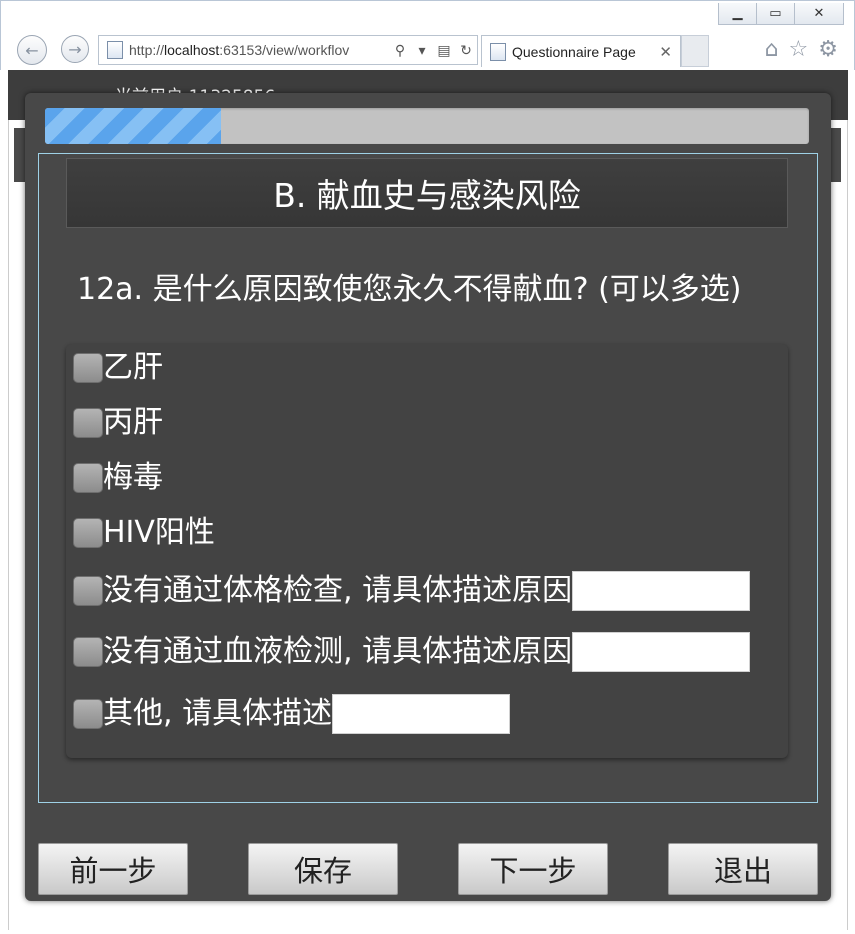 Image resolution: width=855 pixels, height=934 pixels. I want to click on prev-button: 前一步, so click(113, 869).